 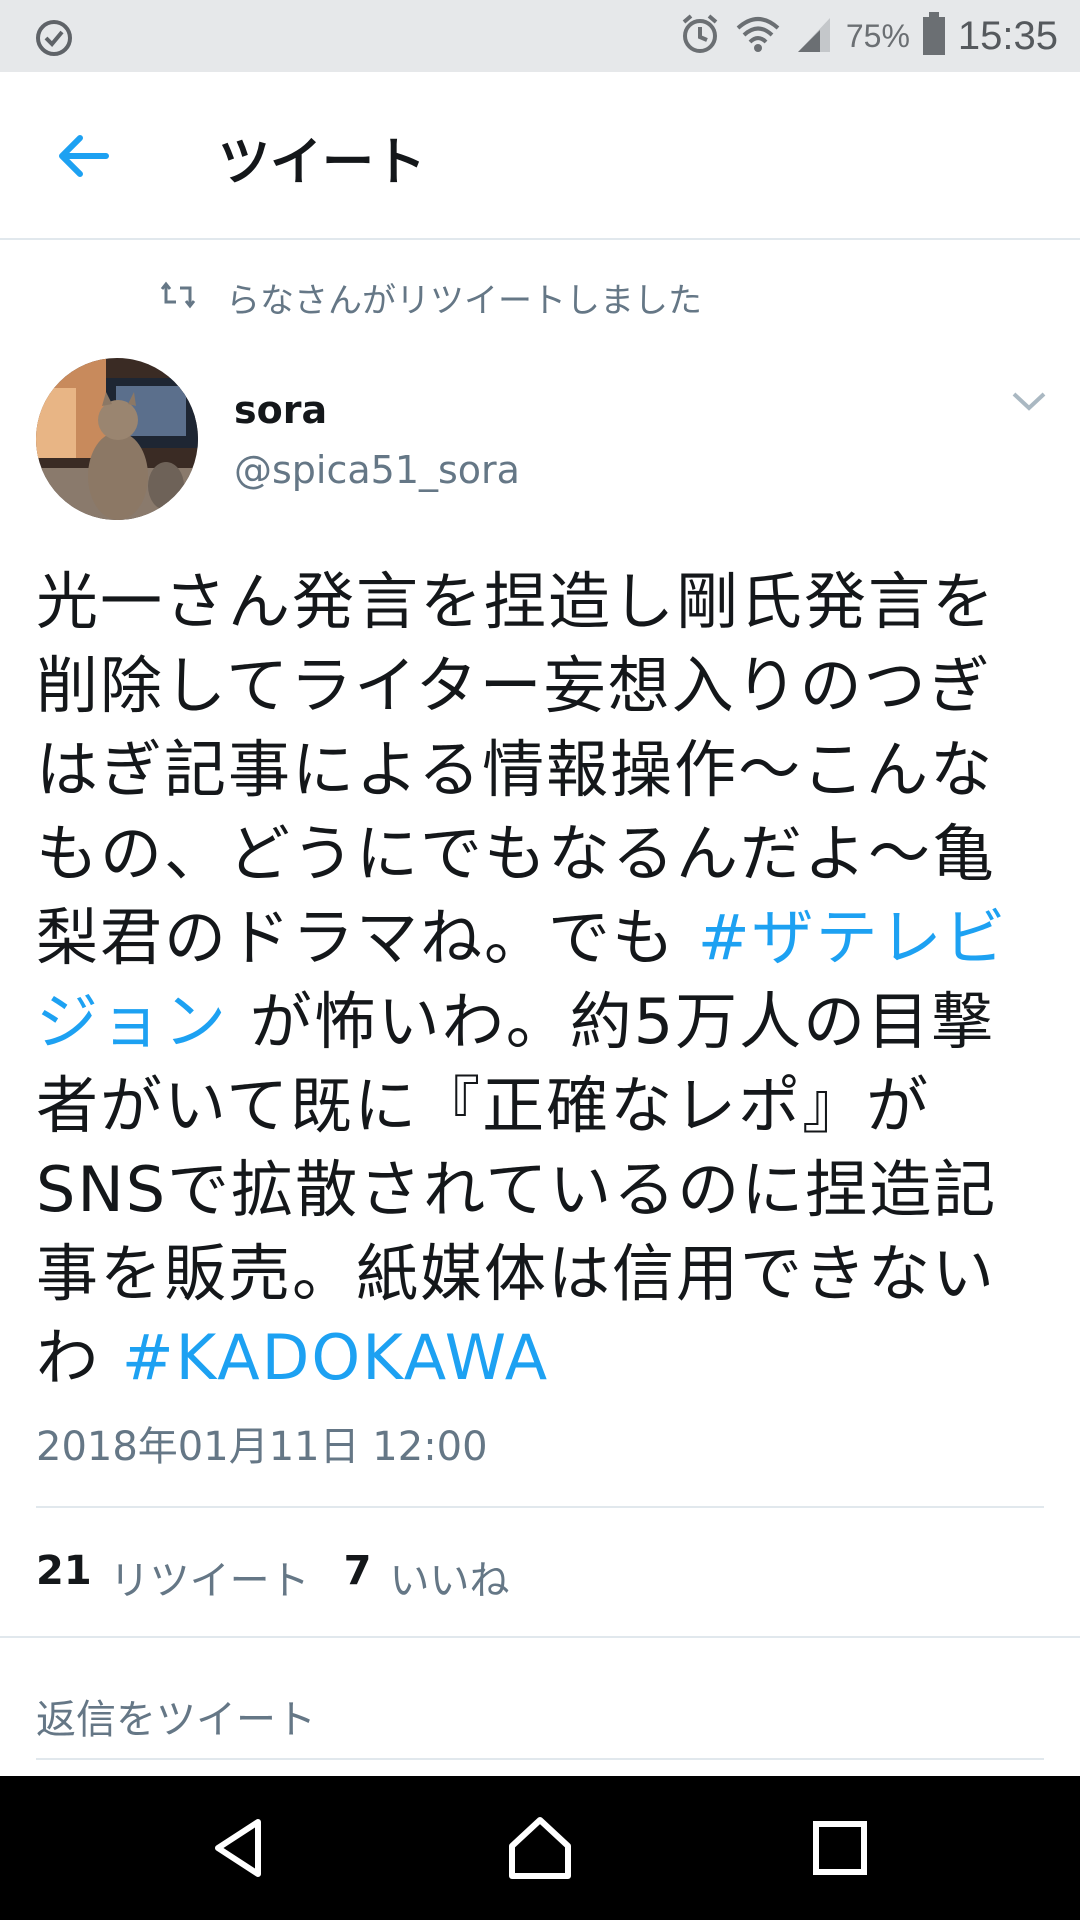 What do you see at coordinates (357, 1571) in the screenshot?
I see `like-count: 7` at bounding box center [357, 1571].